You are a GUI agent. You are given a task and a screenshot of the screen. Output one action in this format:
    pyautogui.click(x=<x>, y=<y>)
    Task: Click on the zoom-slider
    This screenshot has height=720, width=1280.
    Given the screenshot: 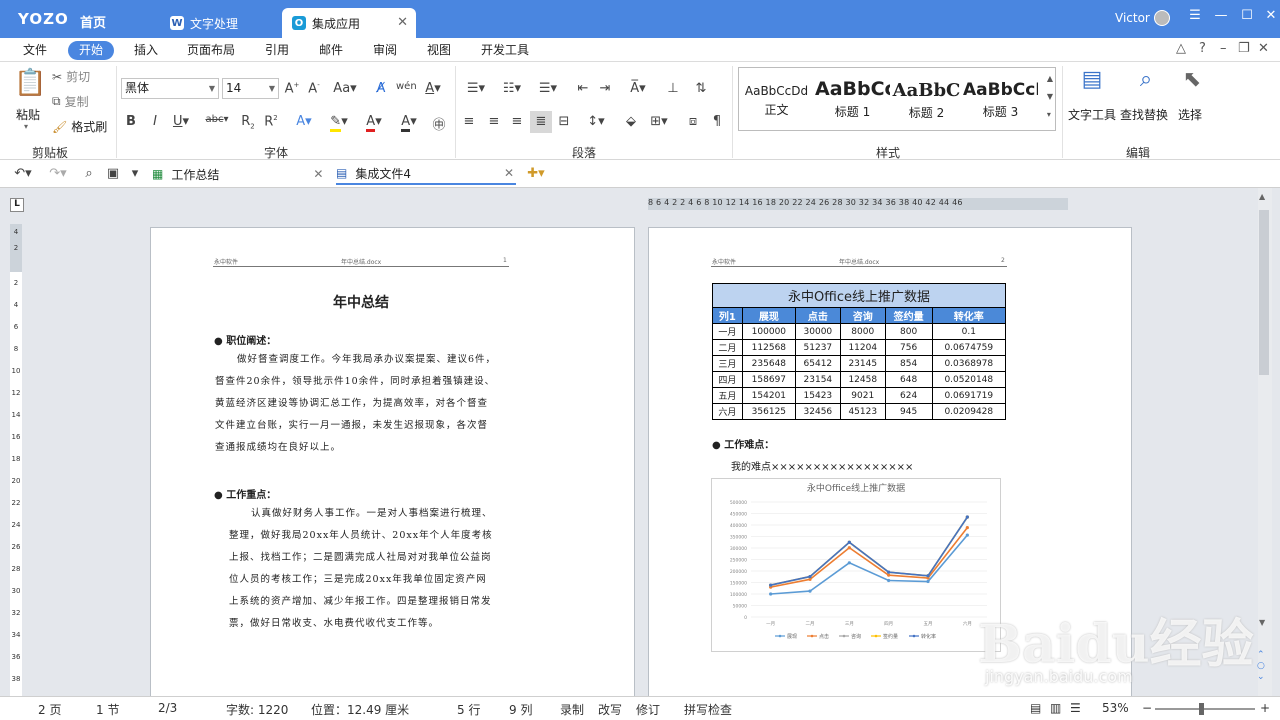 What is the action you would take?
    pyautogui.click(x=1205, y=709)
    